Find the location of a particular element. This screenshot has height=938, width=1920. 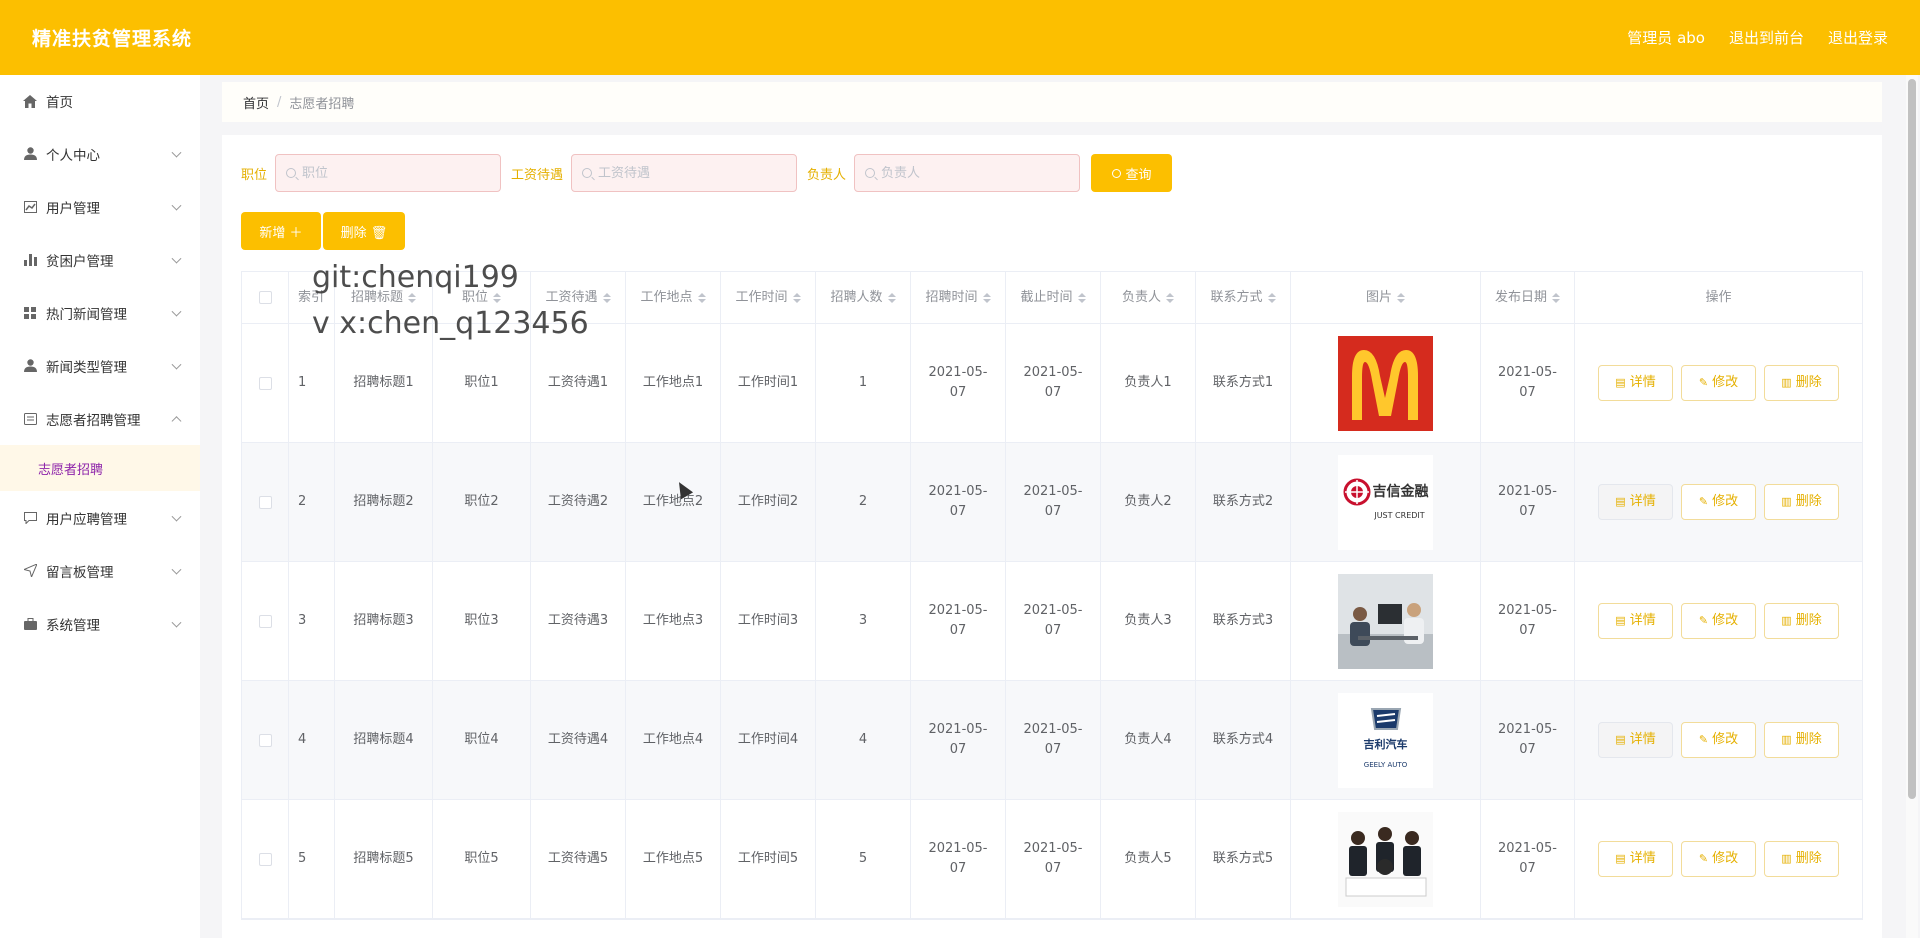

go-front-link: 退出到前台 is located at coordinates (1766, 37).